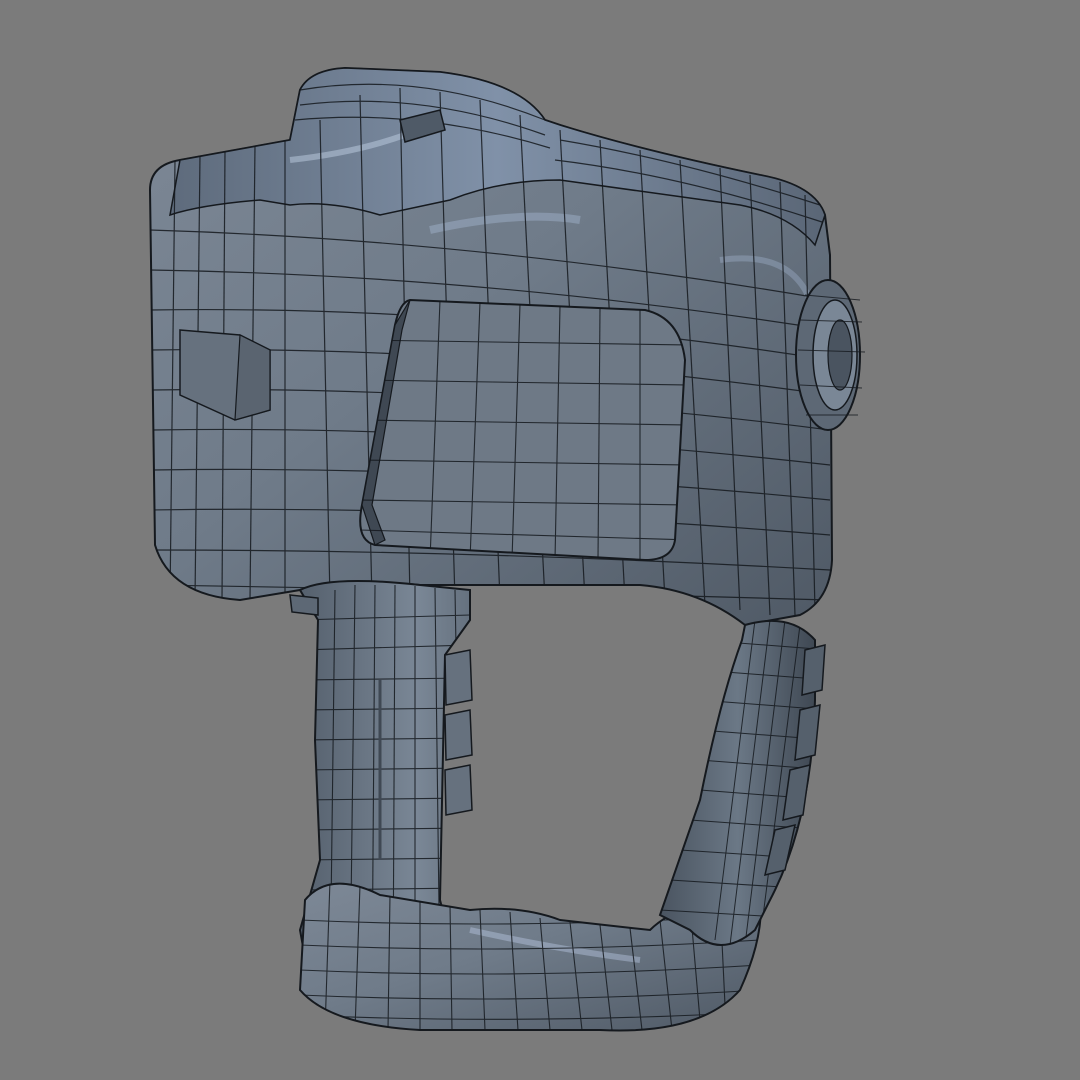 The height and width of the screenshot is (1080, 1080). I want to click on model-rear-handle, so click(742, 782).